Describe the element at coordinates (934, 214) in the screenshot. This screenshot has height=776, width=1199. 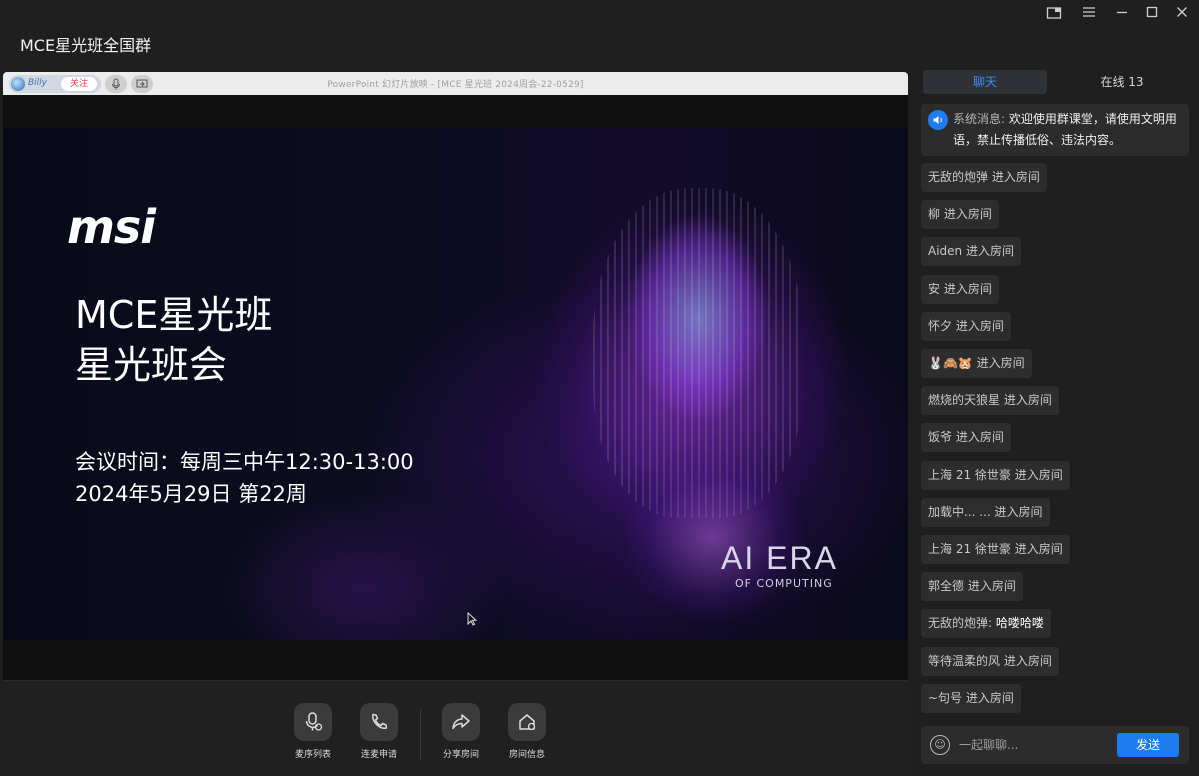
I see `chat-message-user: 柳` at that location.